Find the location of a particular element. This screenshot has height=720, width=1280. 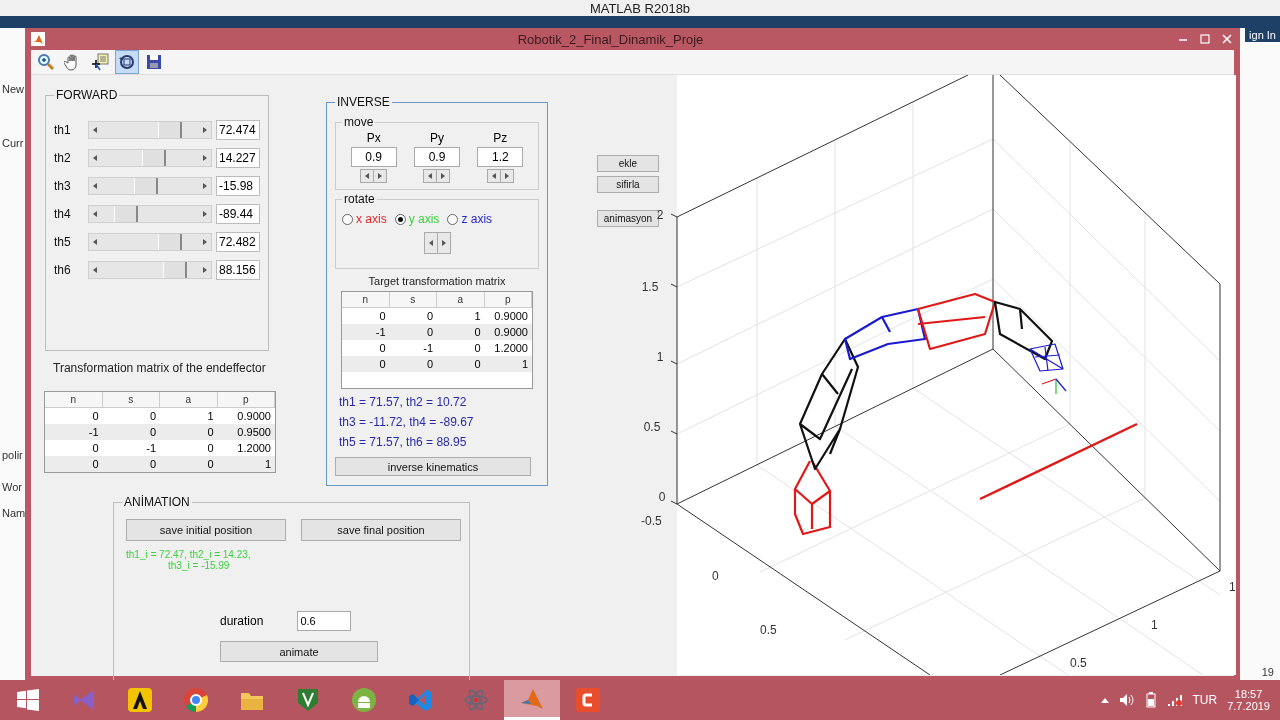

axis-radio: x axis is located at coordinates (364, 219).